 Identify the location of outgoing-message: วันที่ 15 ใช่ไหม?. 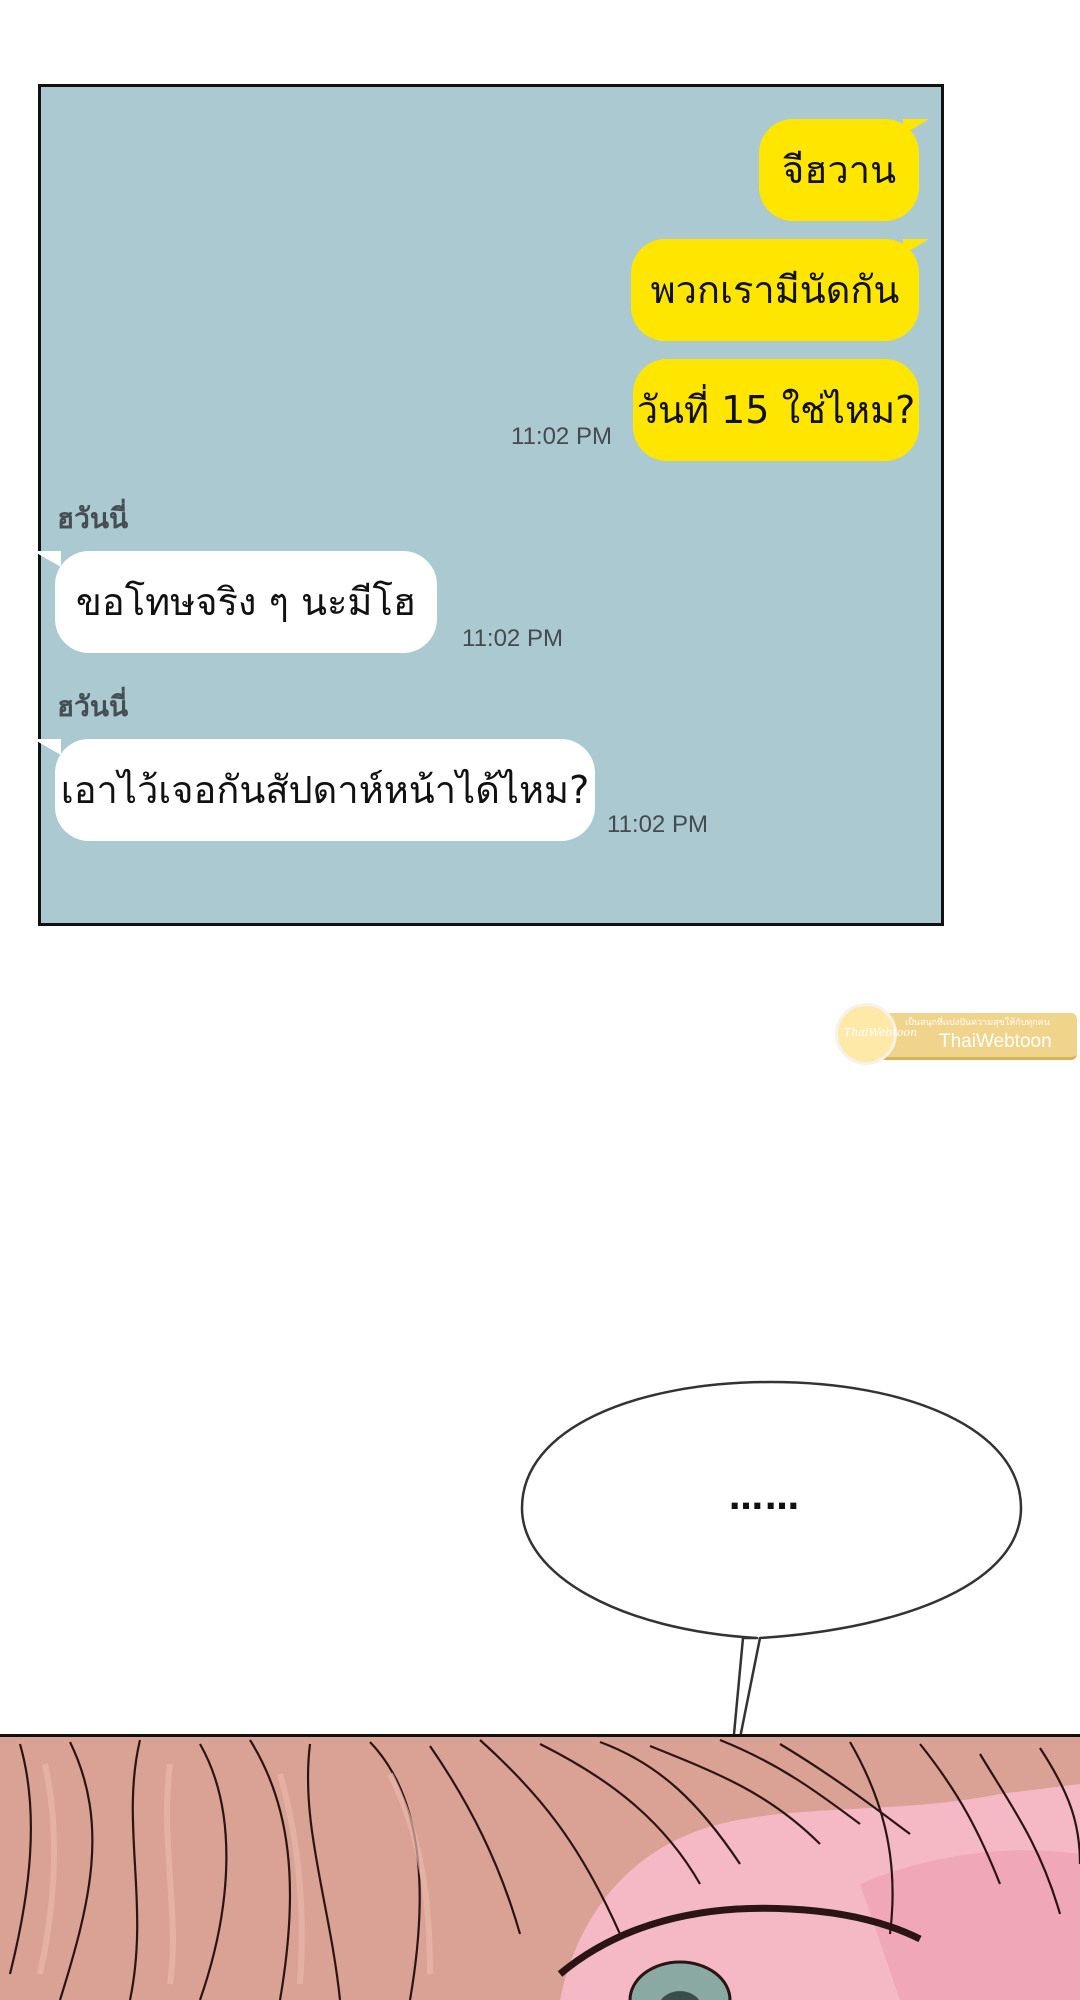
(776, 410).